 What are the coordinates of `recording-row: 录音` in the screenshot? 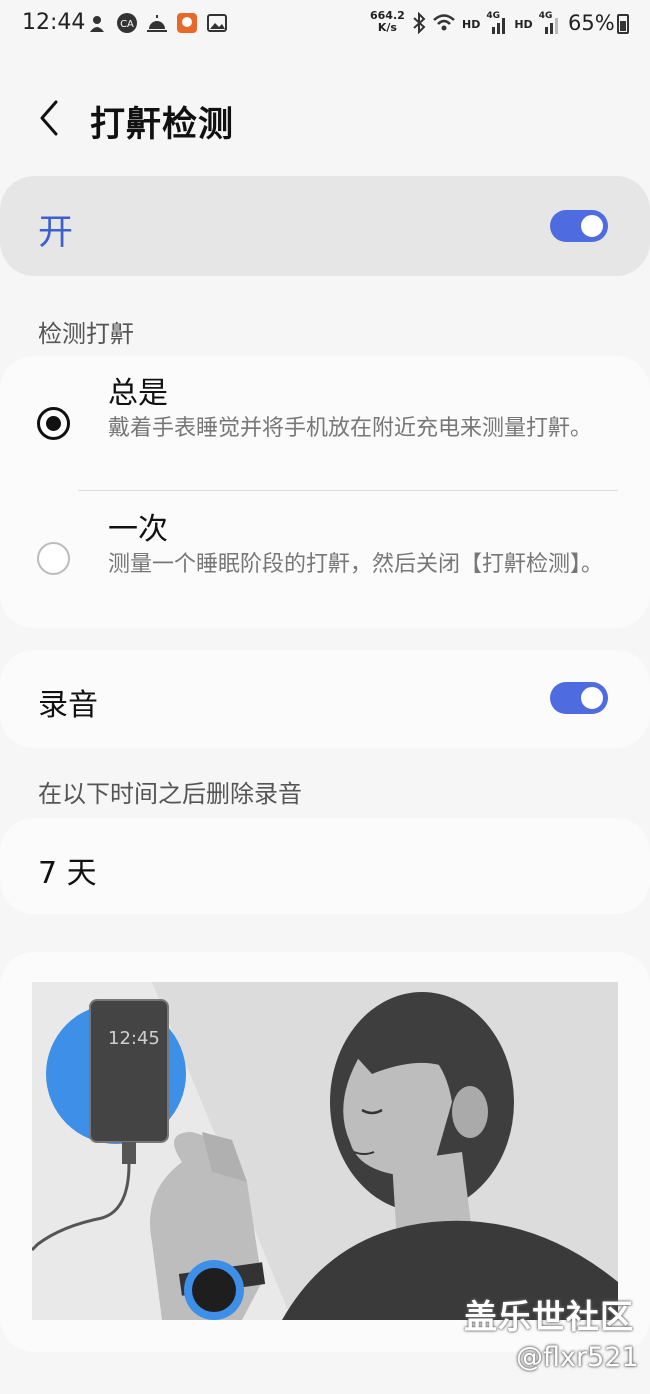 It's located at (325, 699).